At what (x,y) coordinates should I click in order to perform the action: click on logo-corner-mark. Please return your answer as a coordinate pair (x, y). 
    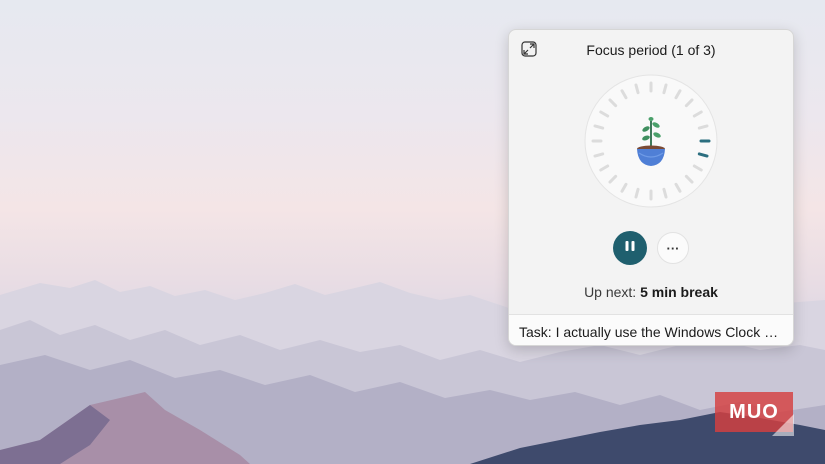
    Looking at the image, I should click on (783, 425).